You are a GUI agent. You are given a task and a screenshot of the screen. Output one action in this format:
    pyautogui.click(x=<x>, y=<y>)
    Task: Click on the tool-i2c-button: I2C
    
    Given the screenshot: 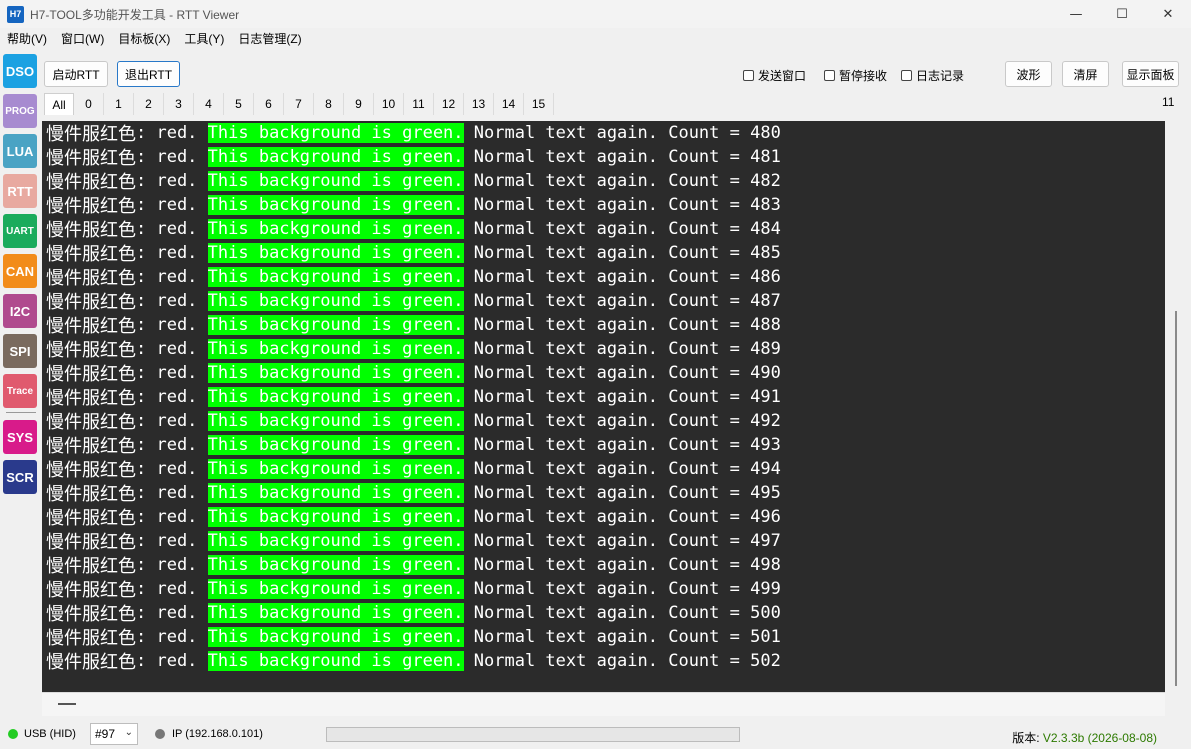 What is the action you would take?
    pyautogui.click(x=20, y=311)
    